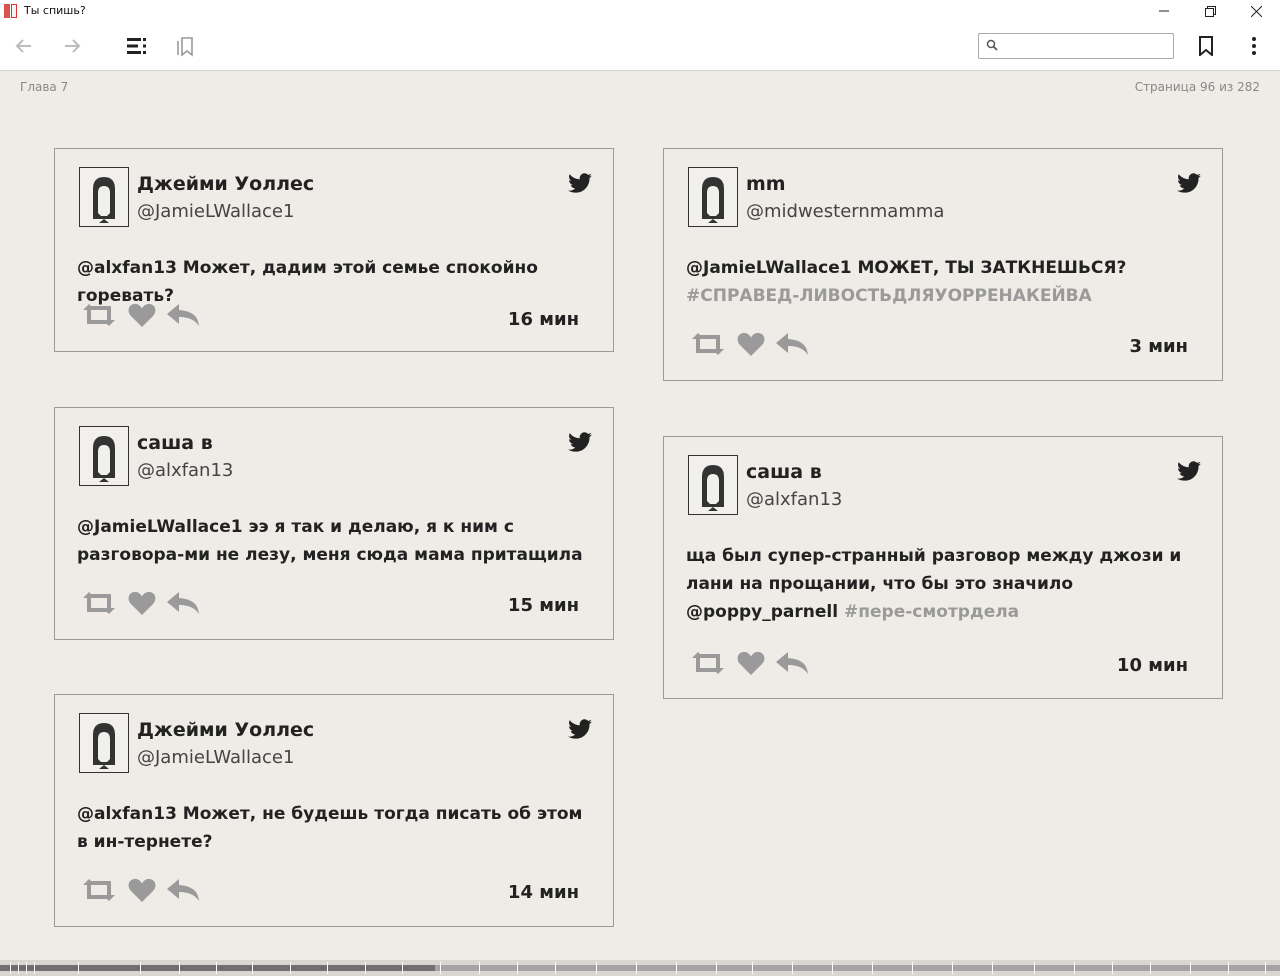 This screenshot has width=1280, height=976. What do you see at coordinates (845, 211) in the screenshot?
I see `author-handle: @midwesternmamma` at bounding box center [845, 211].